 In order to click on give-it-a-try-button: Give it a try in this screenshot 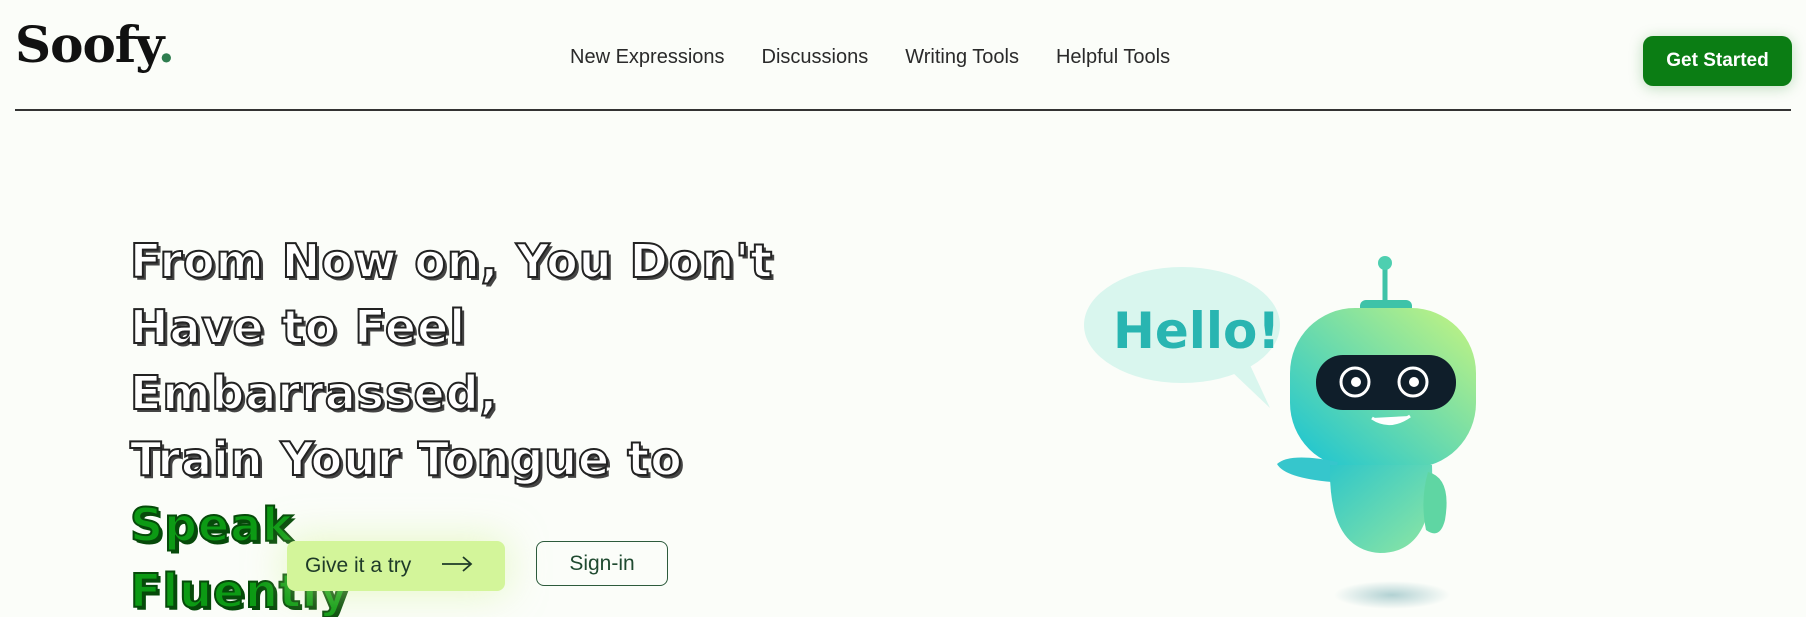, I will do `click(396, 566)`.